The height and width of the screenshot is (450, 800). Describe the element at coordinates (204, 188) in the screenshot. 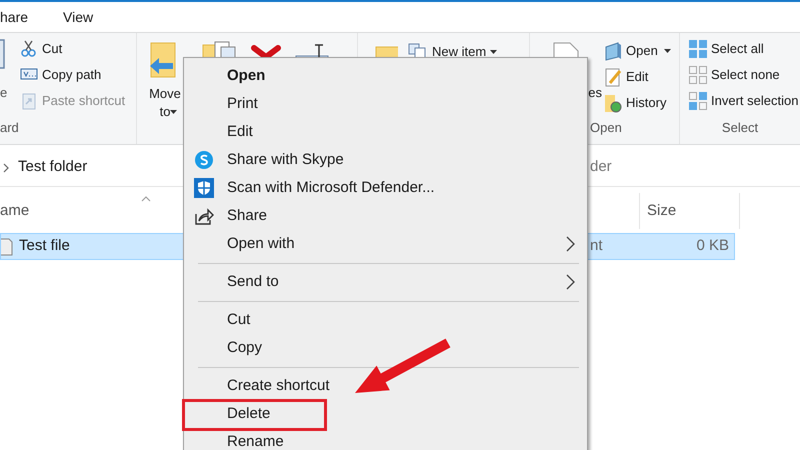

I see `shield-icon` at that location.